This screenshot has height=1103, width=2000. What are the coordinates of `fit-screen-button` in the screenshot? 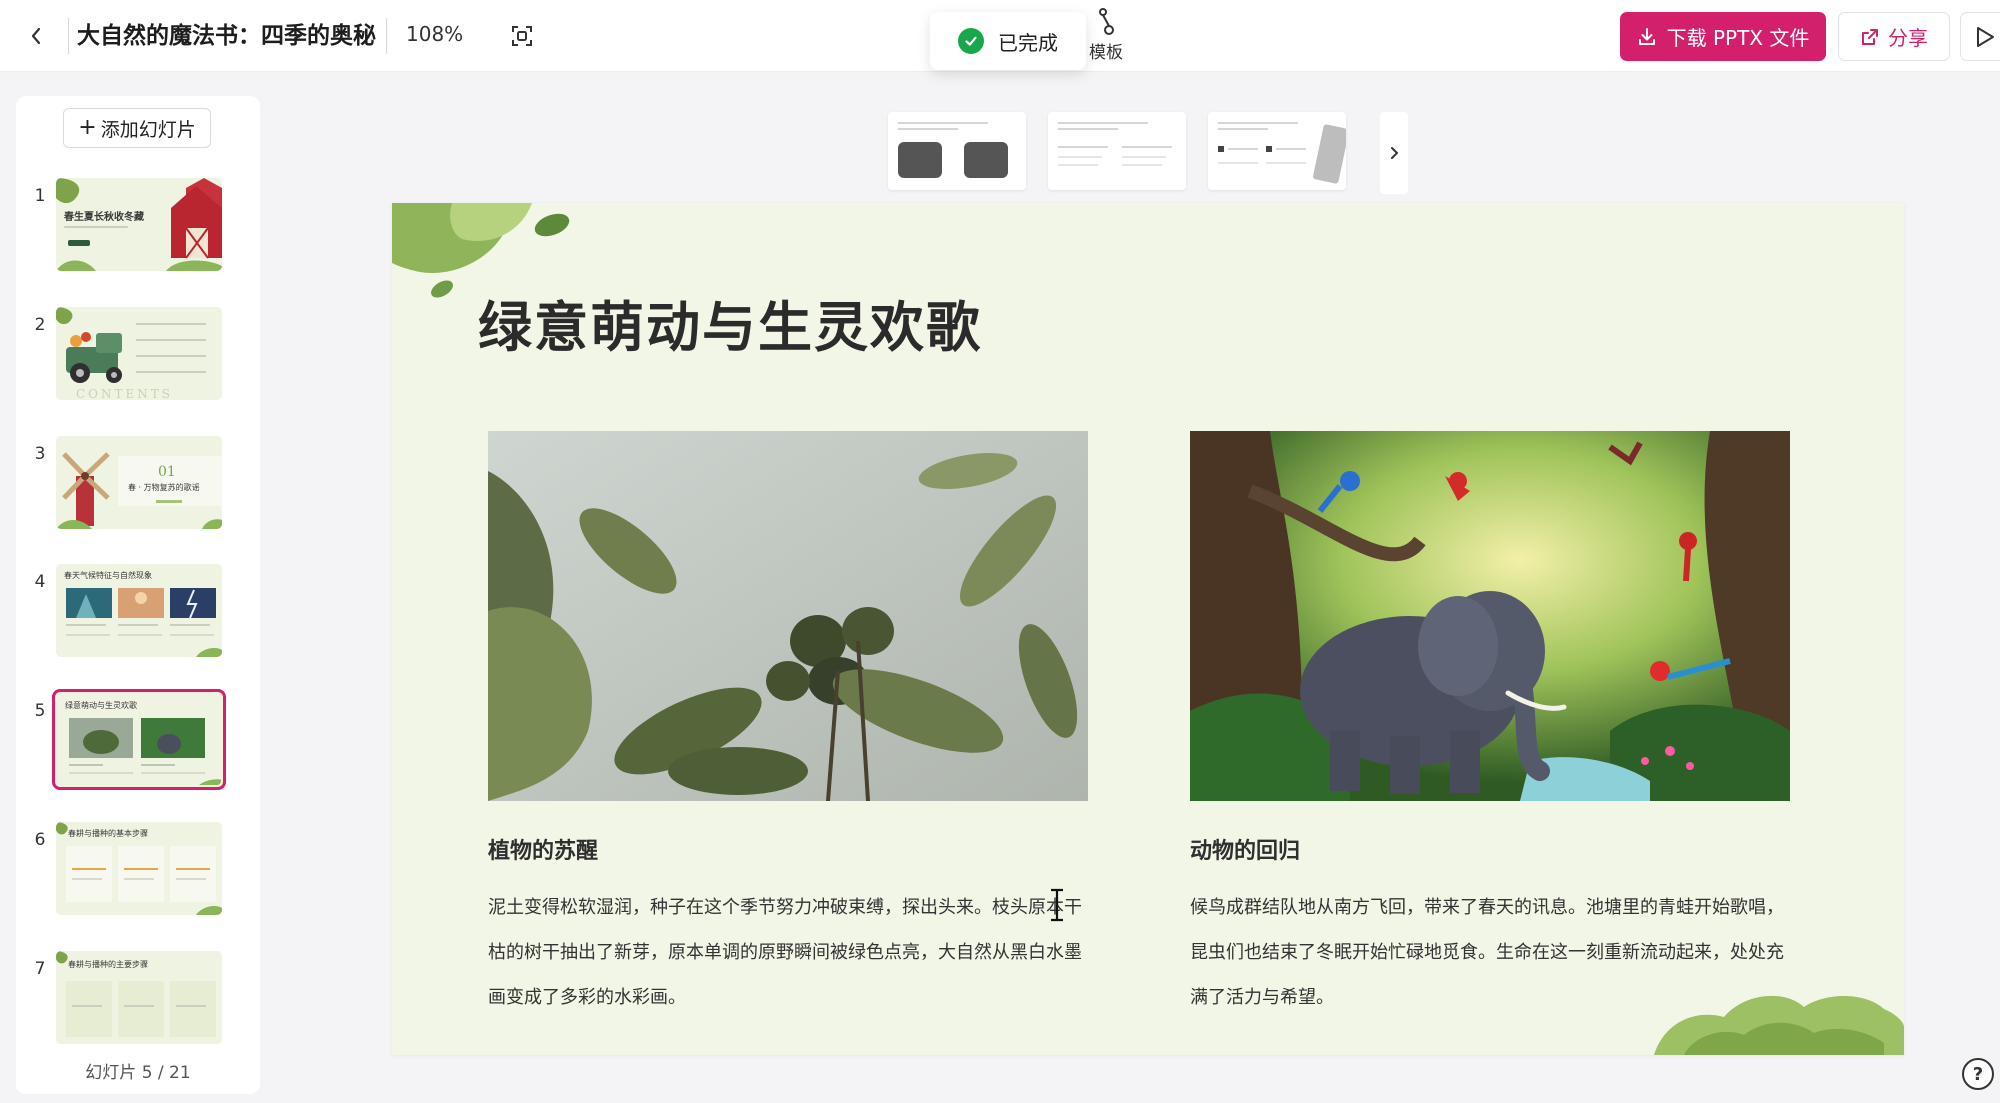 It's located at (522, 36).